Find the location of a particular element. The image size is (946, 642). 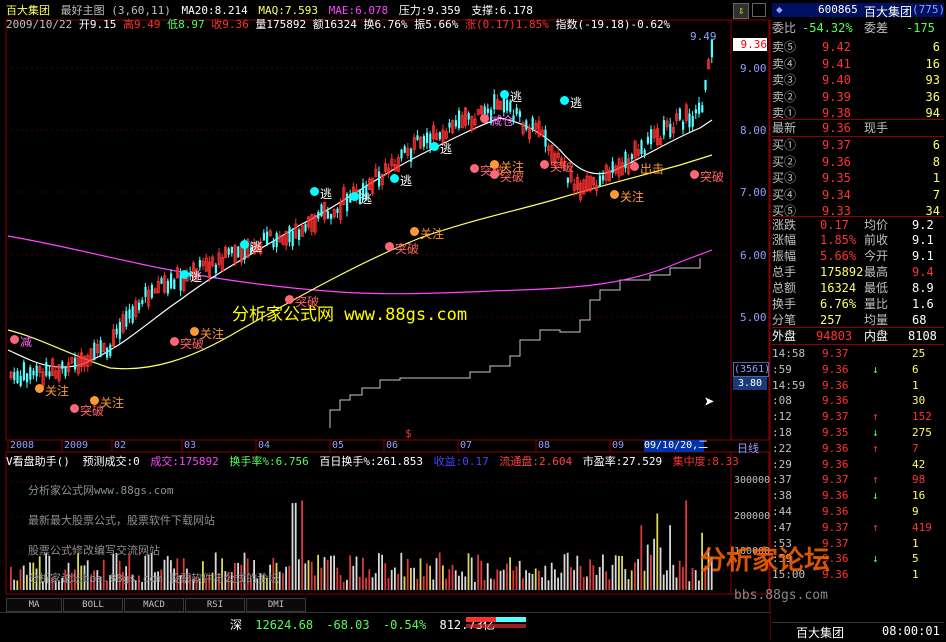

hundred-day-turnover: 百日换手%:261.853 is located at coordinates (371, 461).